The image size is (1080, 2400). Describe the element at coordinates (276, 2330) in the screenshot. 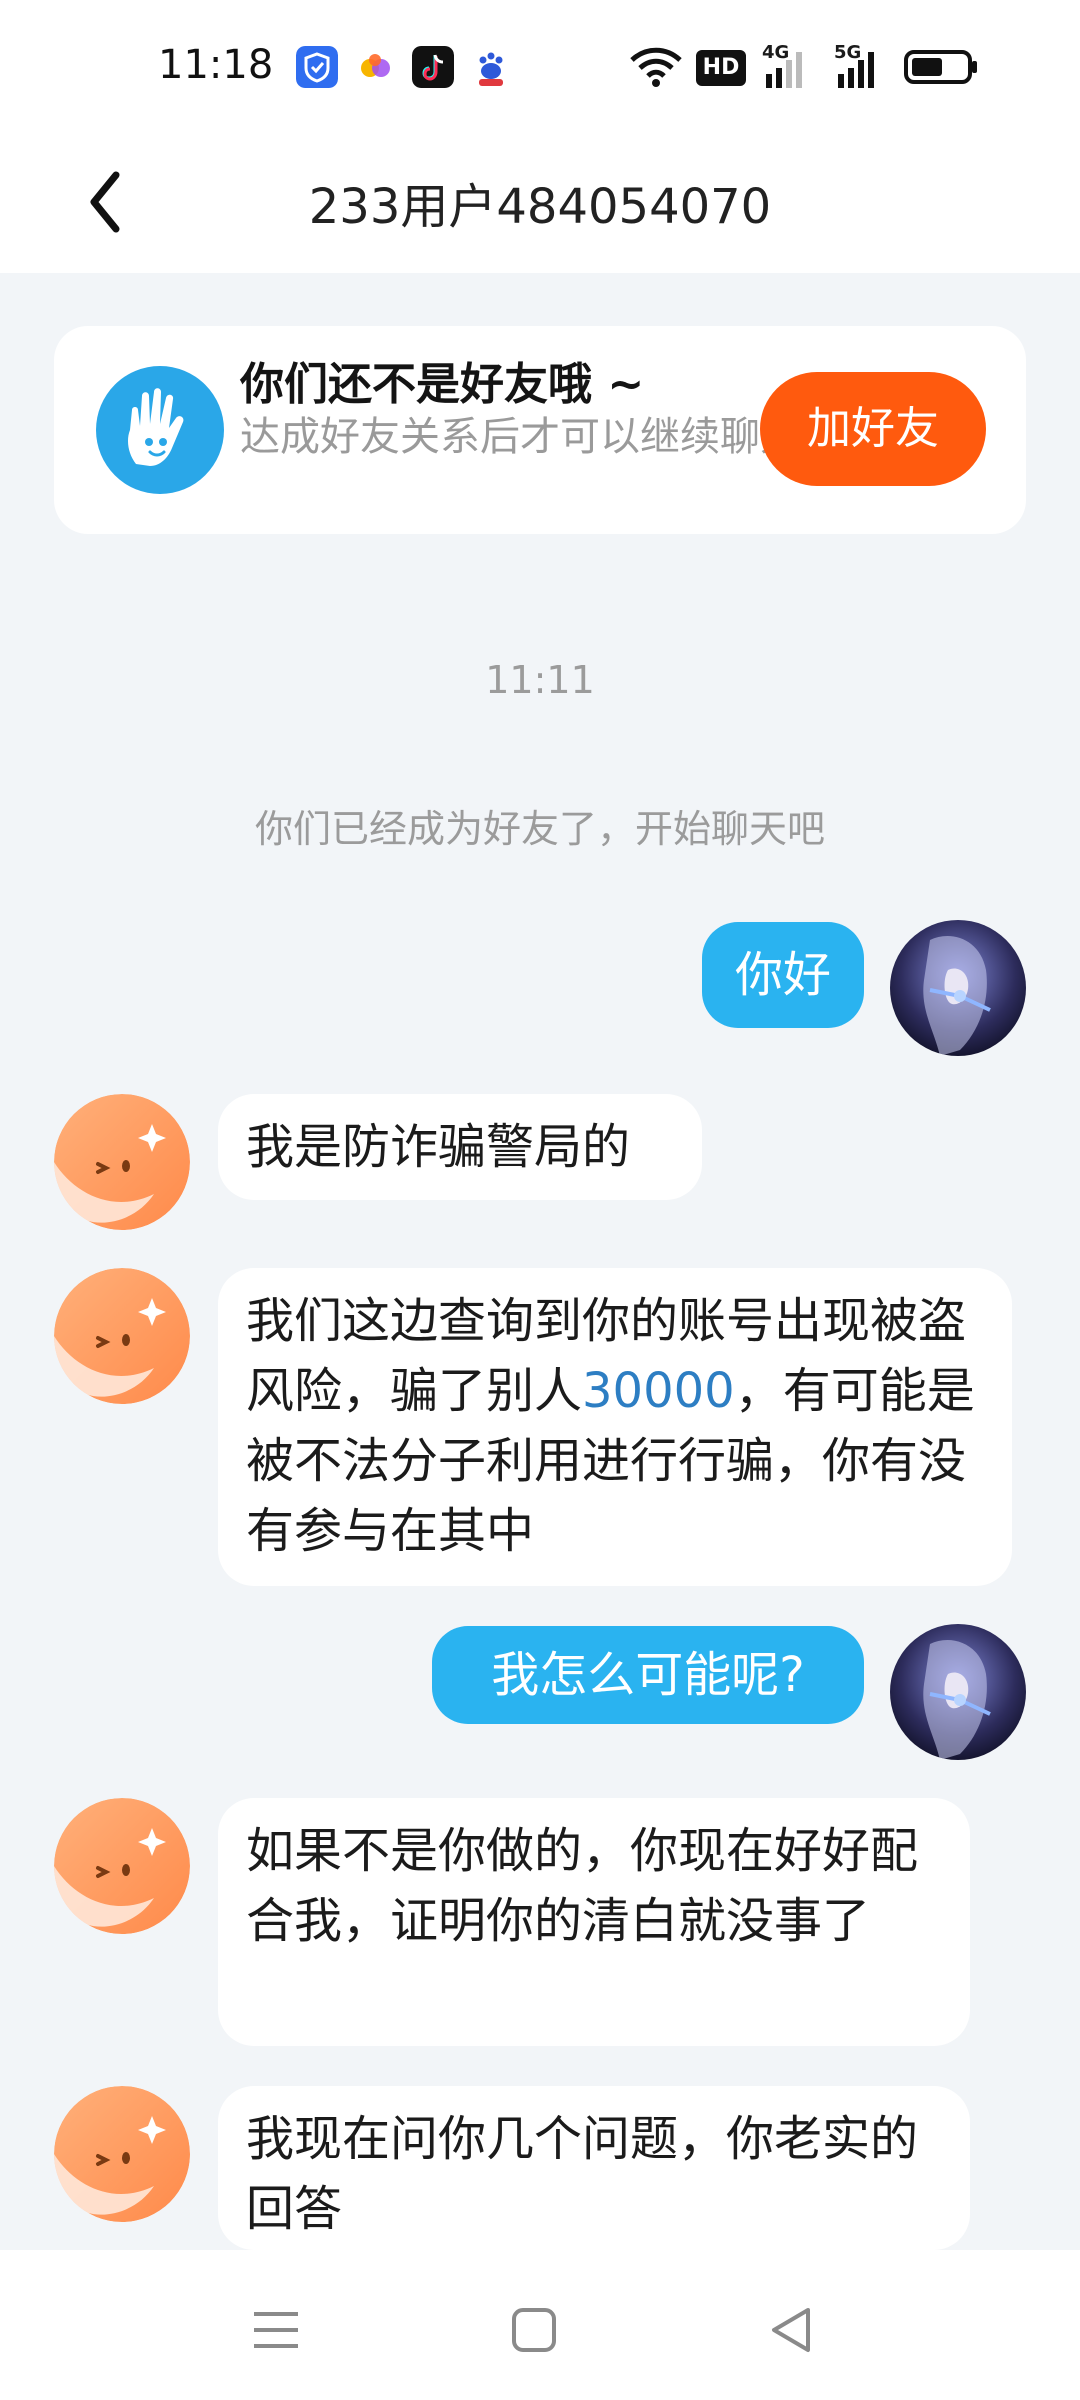

I see `menu-icon` at that location.